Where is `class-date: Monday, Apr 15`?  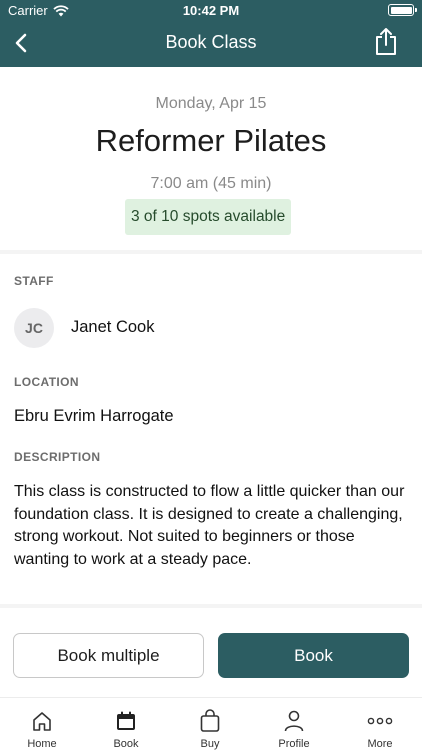 class-date: Monday, Apr 15 is located at coordinates (211, 103).